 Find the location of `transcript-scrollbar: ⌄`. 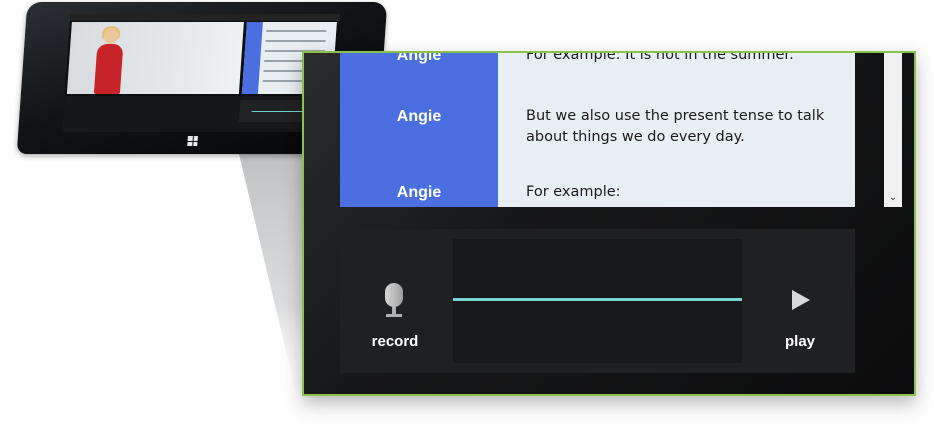

transcript-scrollbar: ⌄ is located at coordinates (893, 130).